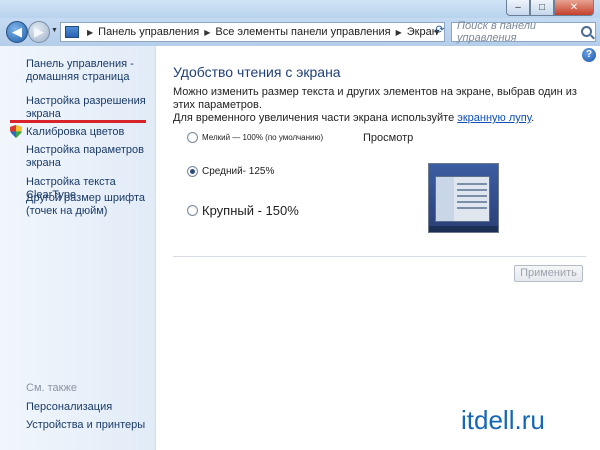  Describe the element at coordinates (379, 256) in the screenshot. I see `divider` at that location.